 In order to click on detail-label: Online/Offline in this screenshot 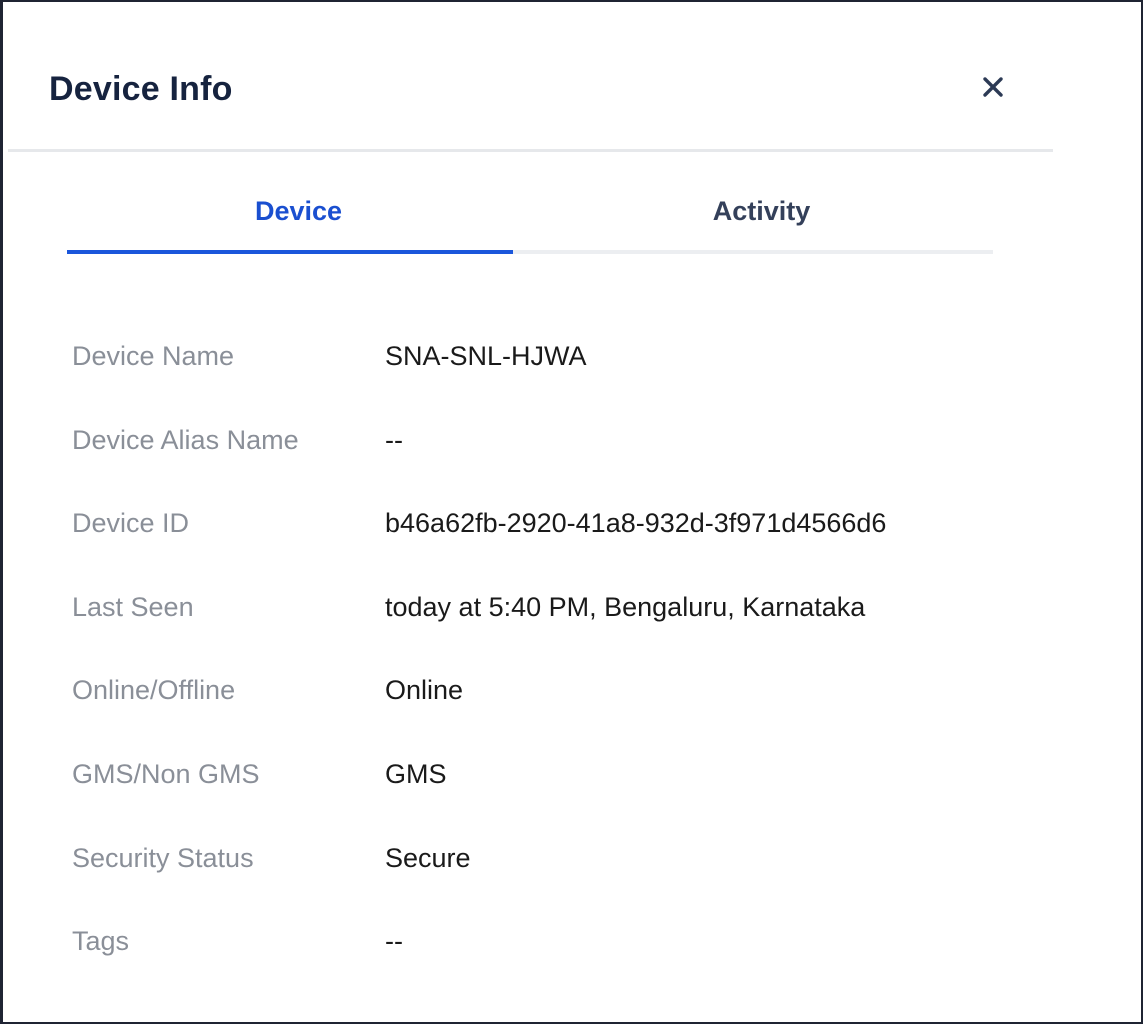, I will do `click(154, 690)`.